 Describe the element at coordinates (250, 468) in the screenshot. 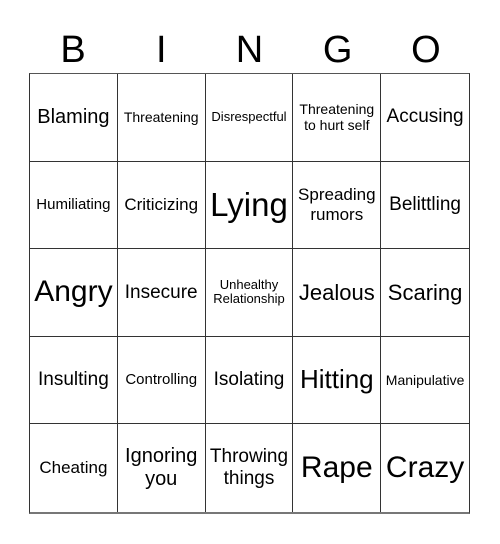

I see `bingo-cell: Throwing things` at that location.